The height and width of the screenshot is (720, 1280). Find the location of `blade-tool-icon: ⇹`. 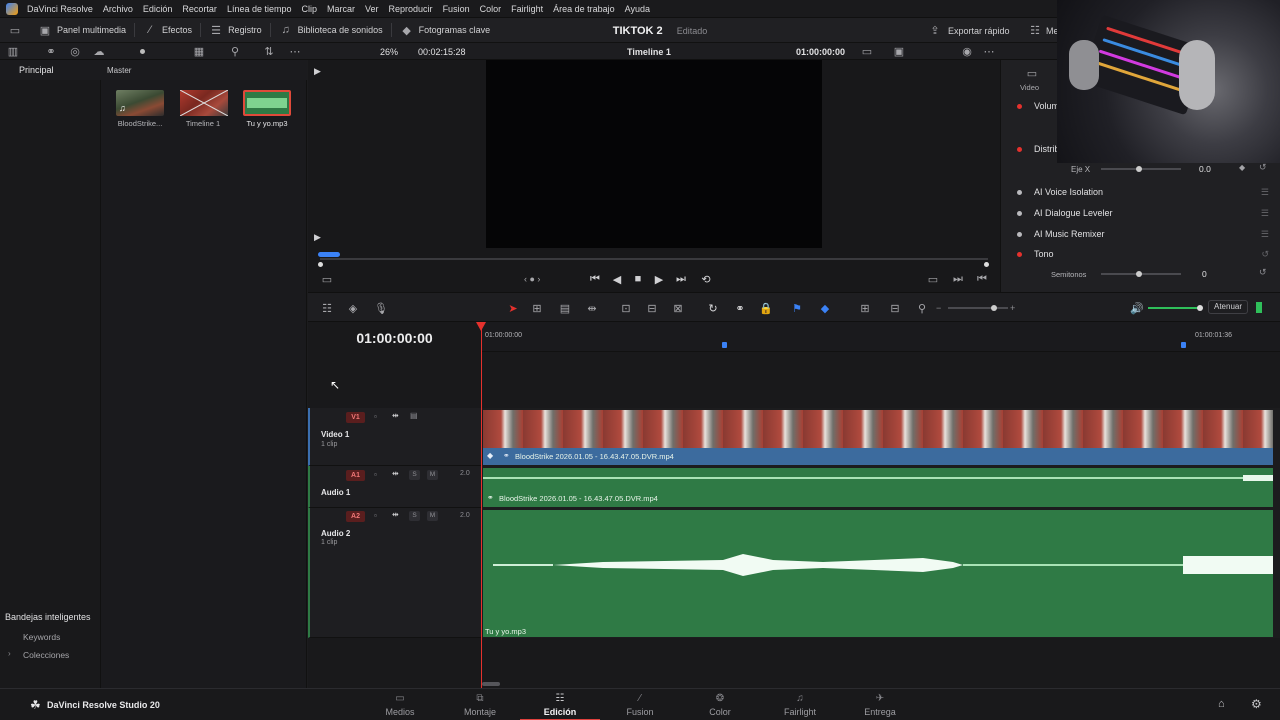

blade-tool-icon: ⇹ is located at coordinates (592, 308).